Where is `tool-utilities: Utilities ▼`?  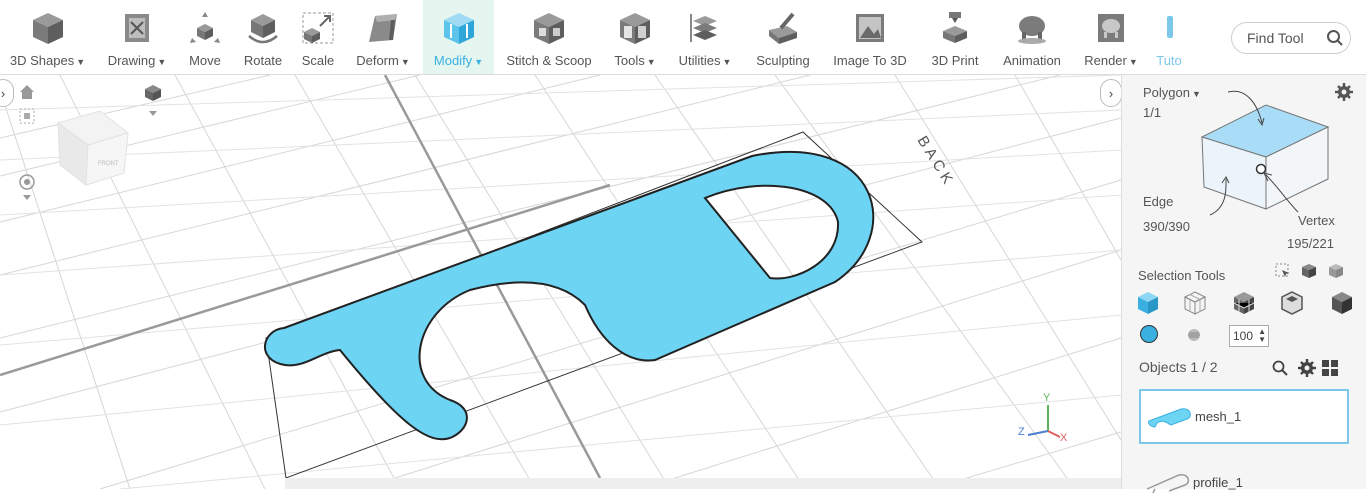
tool-utilities: Utilities ▼ is located at coordinates (705, 37).